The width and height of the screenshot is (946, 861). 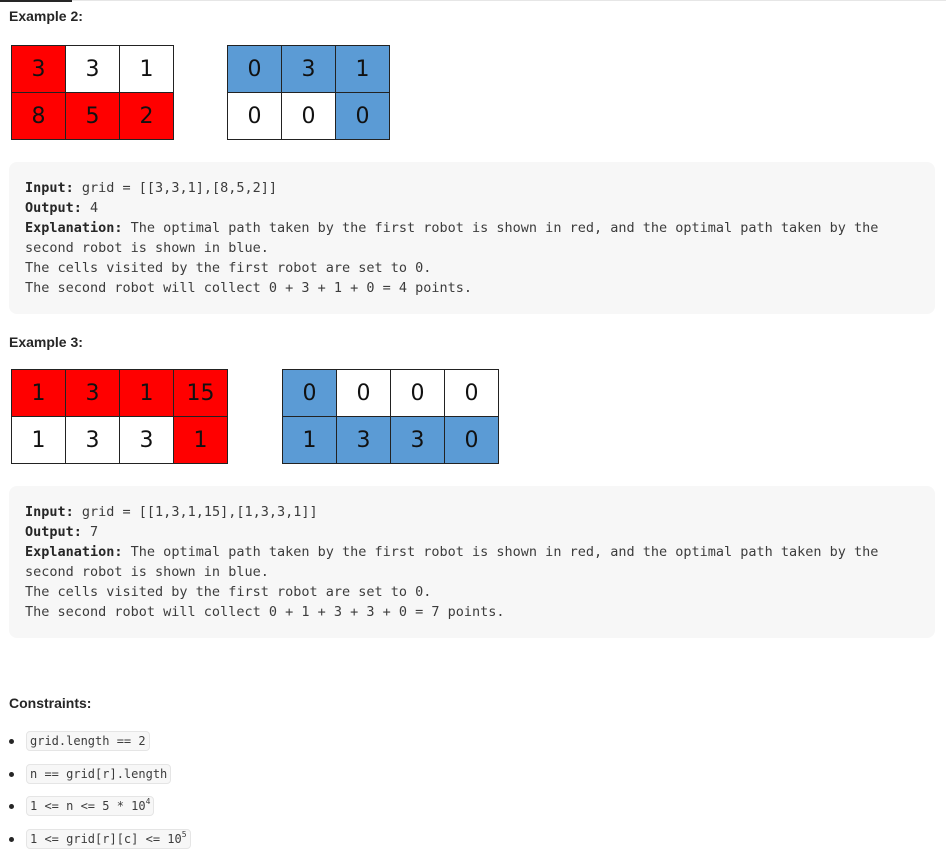 I want to click on example-3-grid-red: 1 3 1 15 1 3 3 1, so click(x=119, y=416).